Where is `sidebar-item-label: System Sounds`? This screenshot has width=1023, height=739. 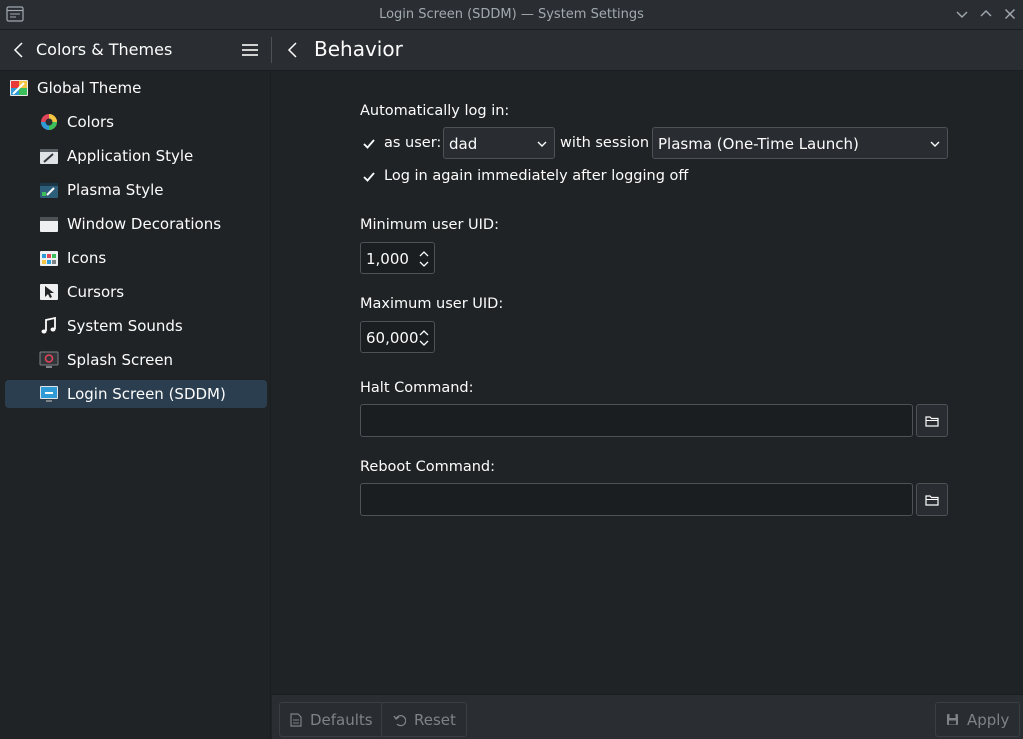 sidebar-item-label: System Sounds is located at coordinates (125, 326).